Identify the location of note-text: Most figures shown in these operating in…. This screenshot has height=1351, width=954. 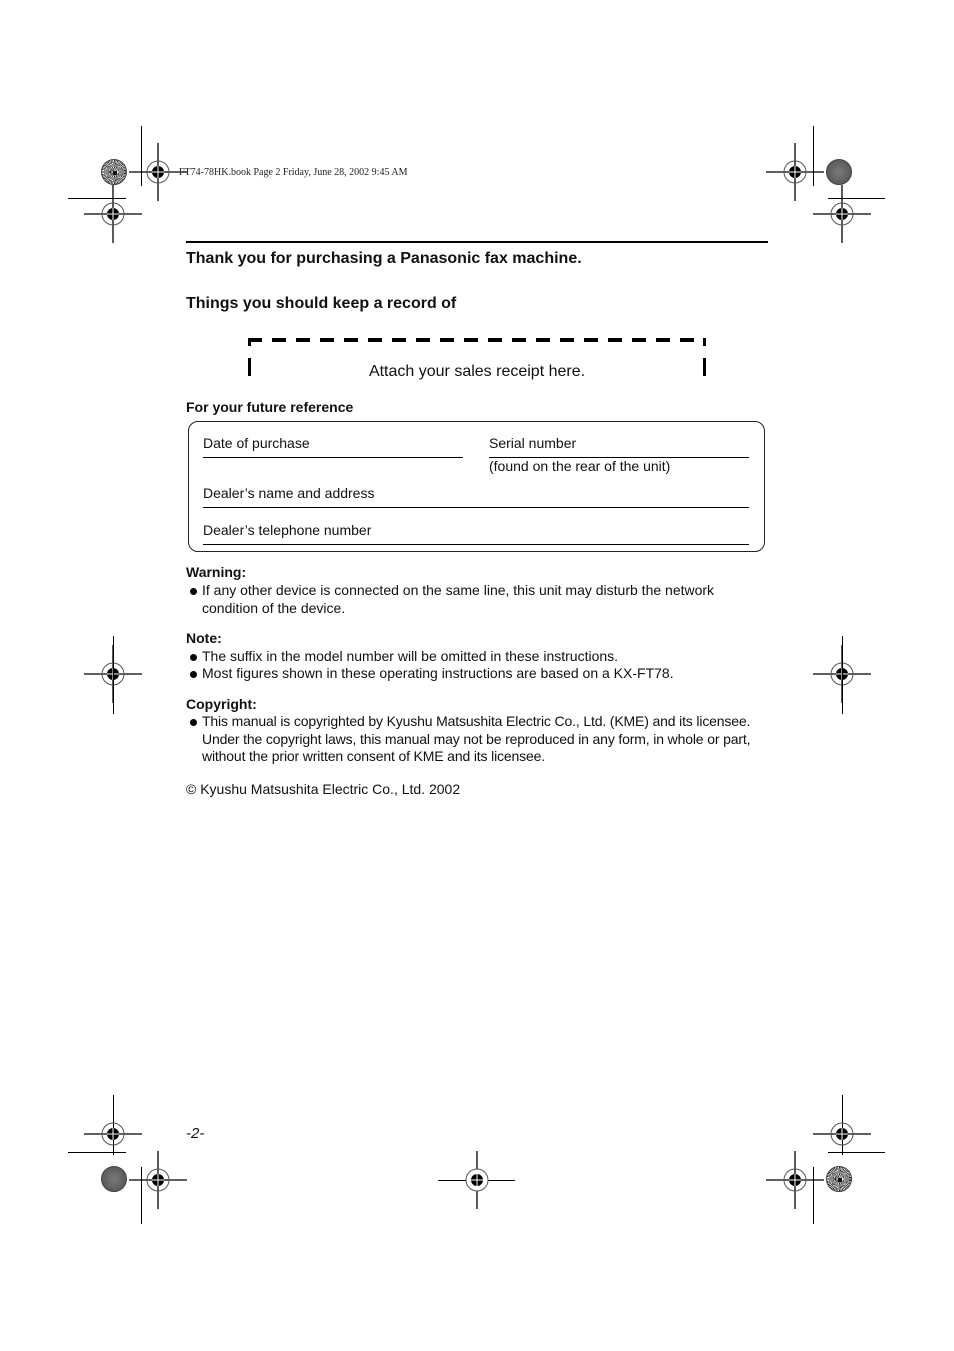
(438, 673).